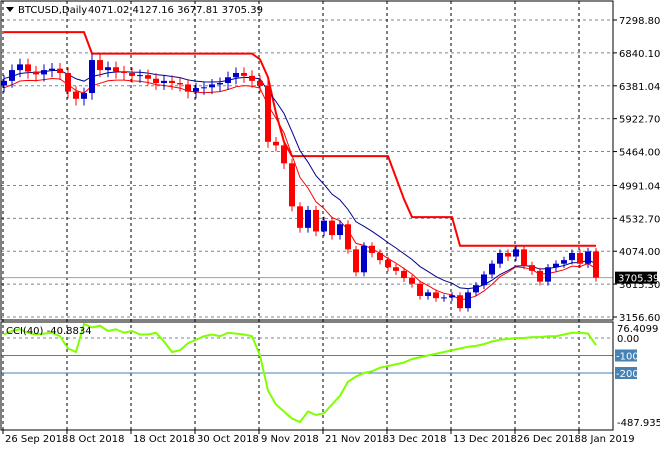 The width and height of the screenshot is (660, 450). What do you see at coordinates (639, 153) in the screenshot?
I see `price-tick-label: 5464.00` at bounding box center [639, 153].